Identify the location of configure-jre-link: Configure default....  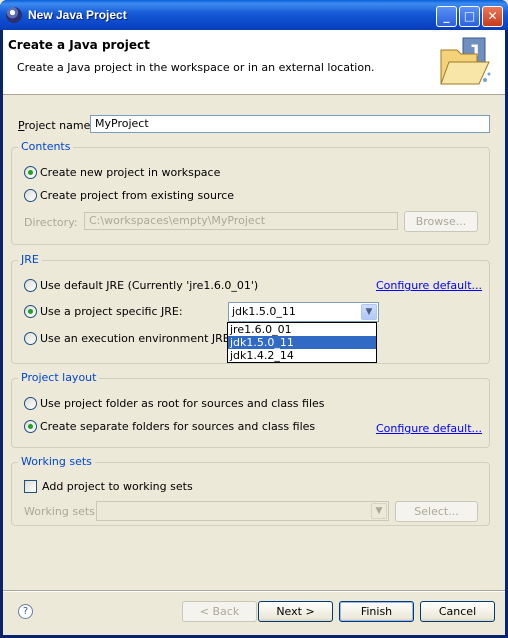
(429, 285).